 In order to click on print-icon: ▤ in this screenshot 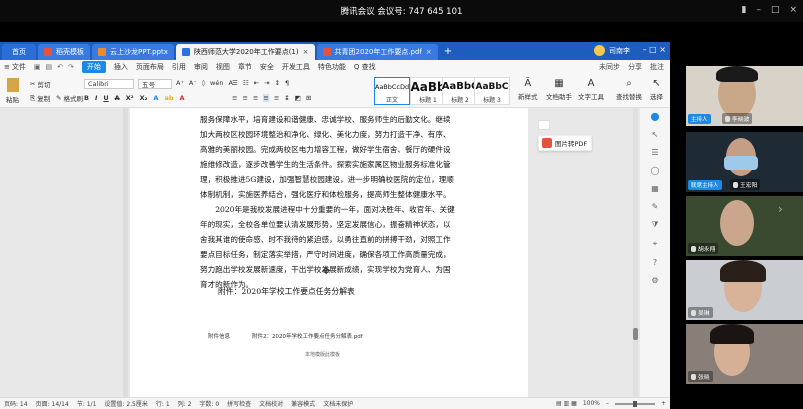, I will do `click(49, 67)`.